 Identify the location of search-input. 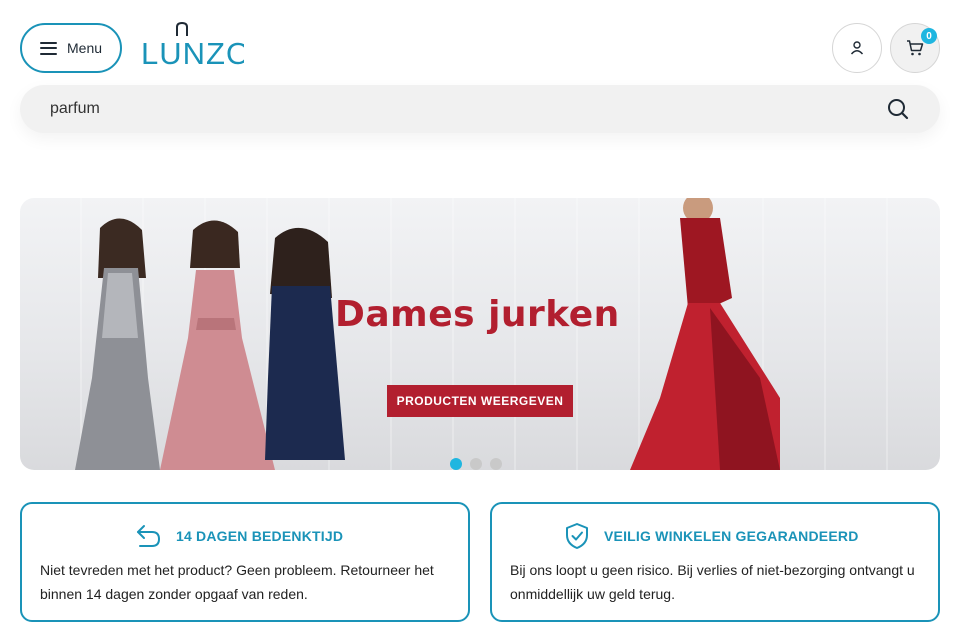
(468, 109).